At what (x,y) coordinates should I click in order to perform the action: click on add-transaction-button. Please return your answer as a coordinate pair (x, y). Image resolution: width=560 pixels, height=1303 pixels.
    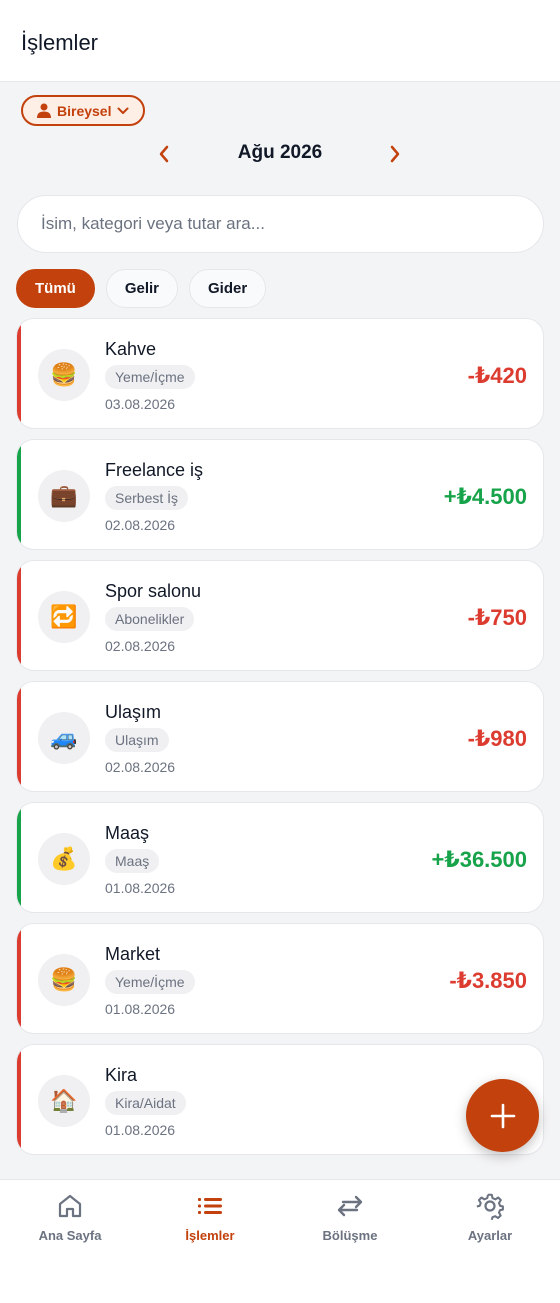
    Looking at the image, I should click on (502, 1115).